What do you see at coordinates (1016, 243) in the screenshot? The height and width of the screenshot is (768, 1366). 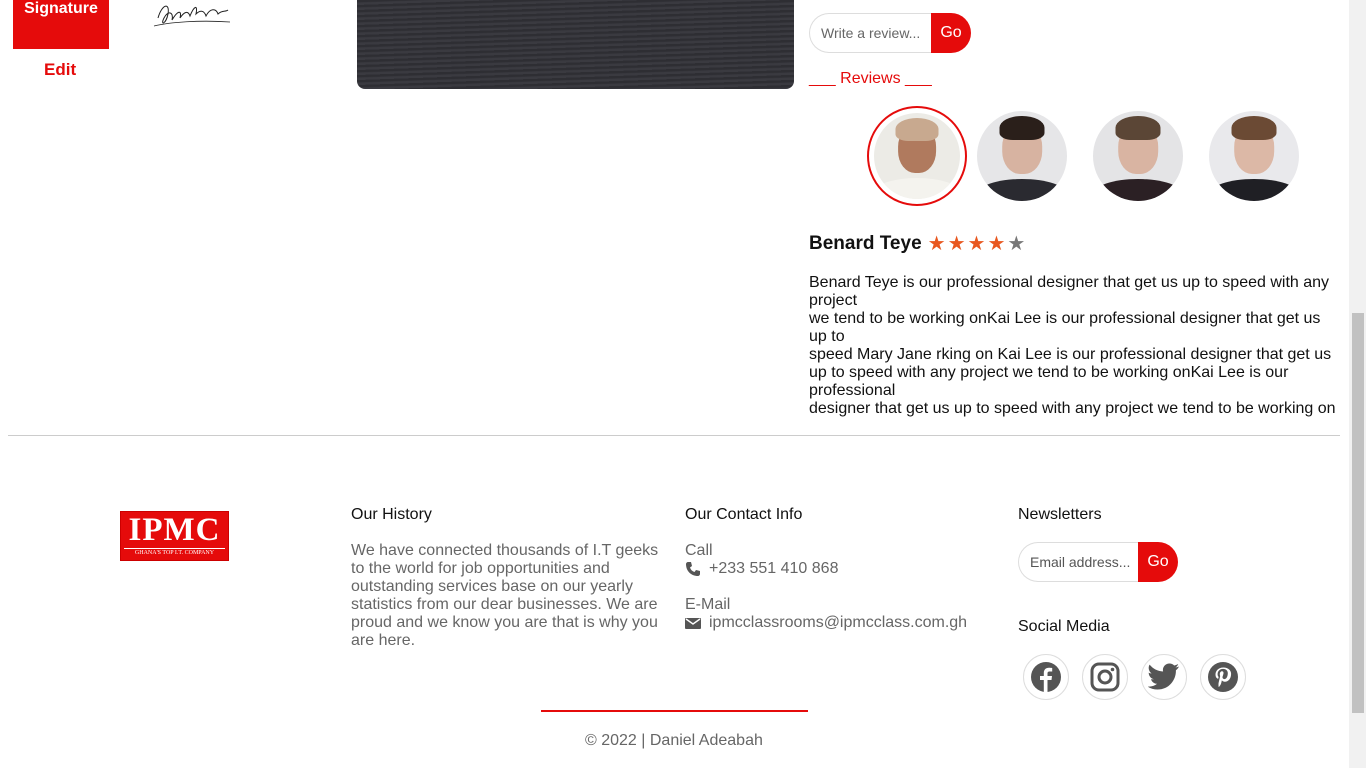 I see `star-empty-icon: ★` at bounding box center [1016, 243].